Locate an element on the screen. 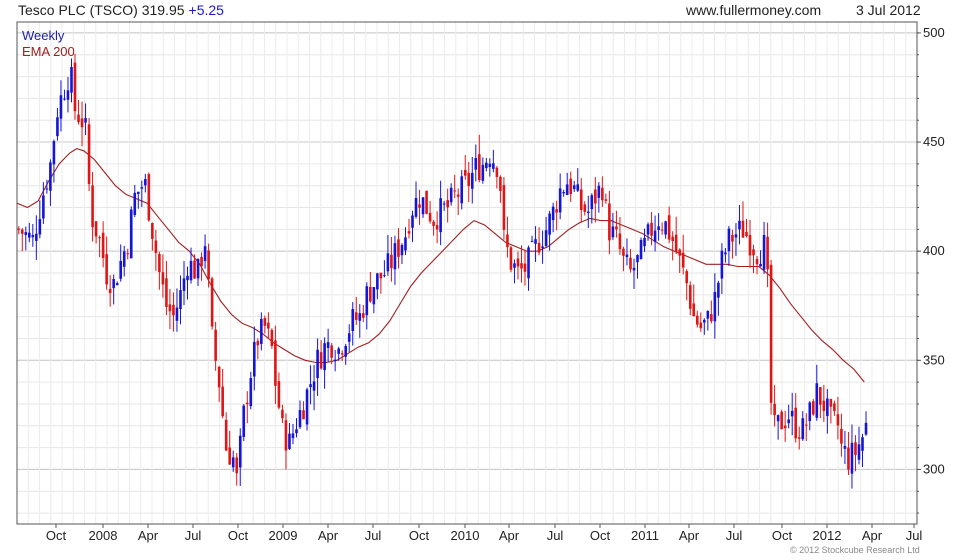 This screenshot has height=560, width=980. y-tick-label: 350 is located at coordinates (934, 359).